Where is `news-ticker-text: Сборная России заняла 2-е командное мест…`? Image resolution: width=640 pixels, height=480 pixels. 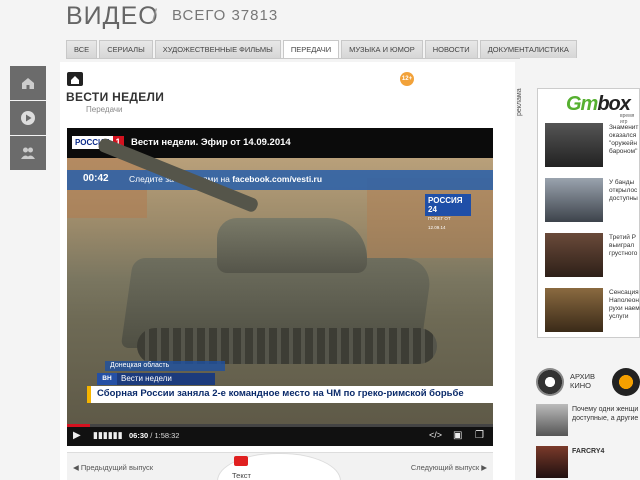
news-ticker-text: Сборная России заняла 2-е командное мест… is located at coordinates (280, 393).